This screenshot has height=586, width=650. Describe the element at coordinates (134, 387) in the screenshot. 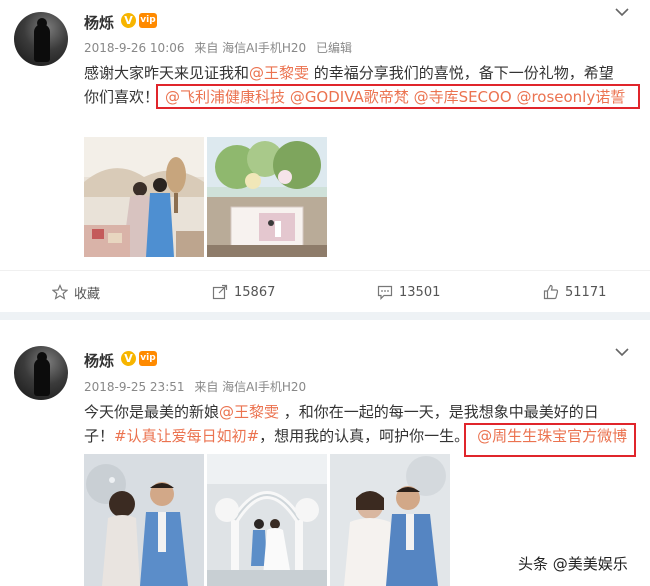

I see `post-date: 2018-9-25 23:51` at that location.